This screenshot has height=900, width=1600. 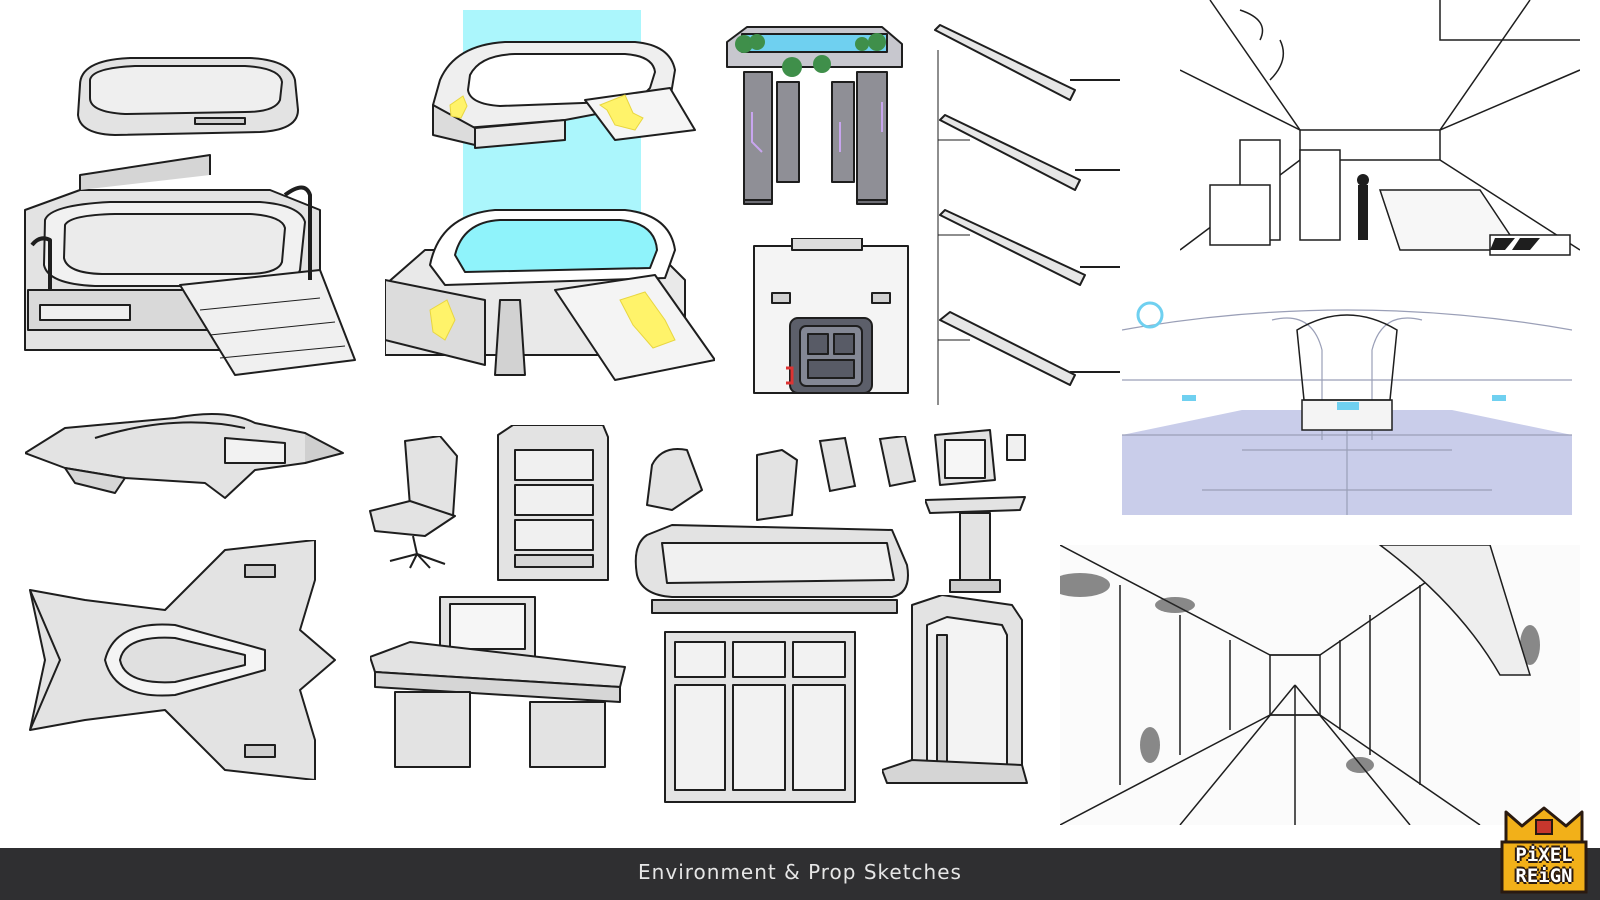 What do you see at coordinates (500, 682) in the screenshot?
I see `computer-desk-sketch` at bounding box center [500, 682].